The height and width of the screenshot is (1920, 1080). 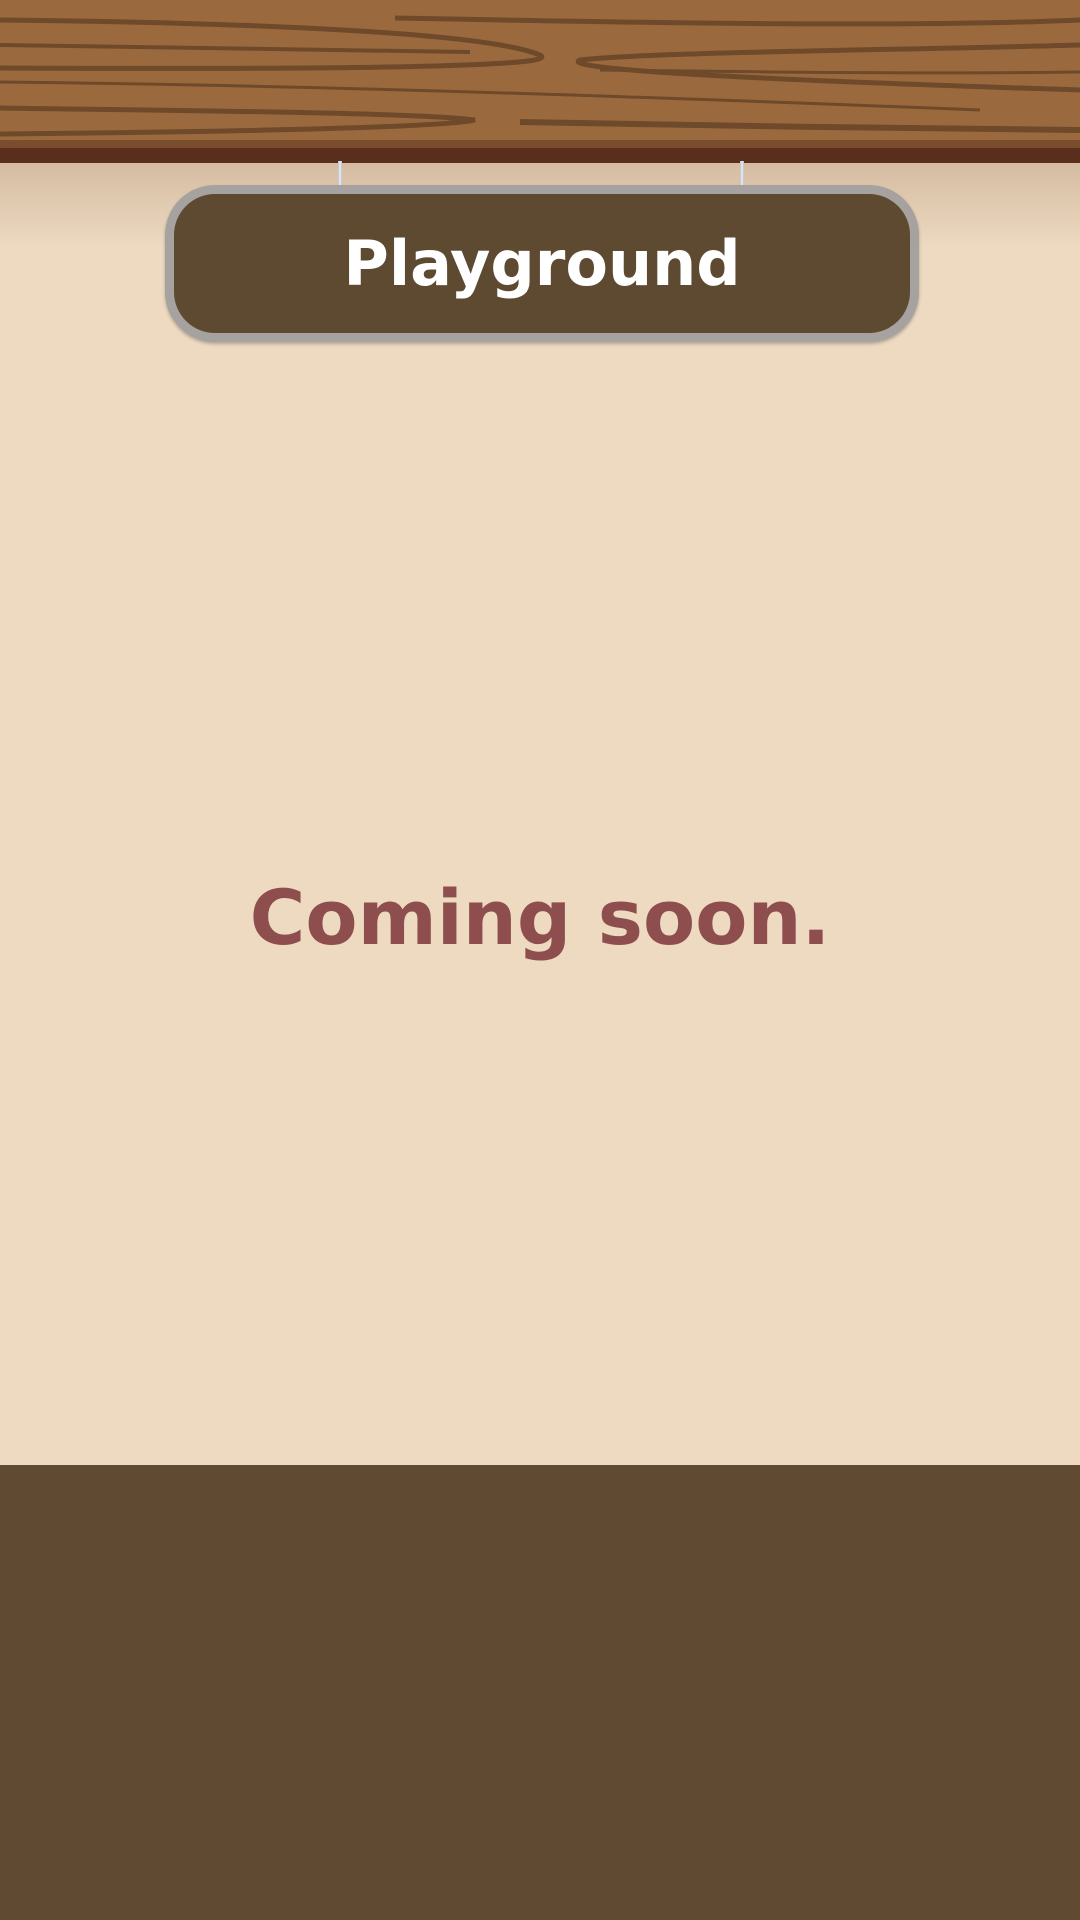 I want to click on coming-soon-message: Coming soon., so click(x=540, y=917).